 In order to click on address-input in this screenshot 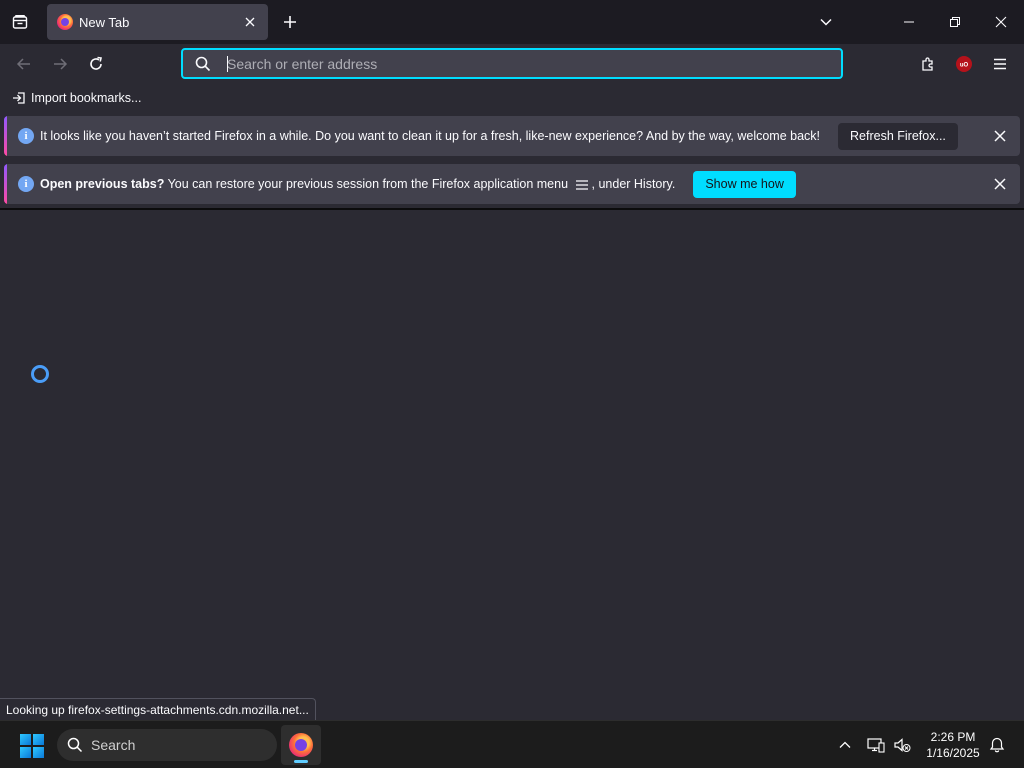, I will do `click(532, 63)`.